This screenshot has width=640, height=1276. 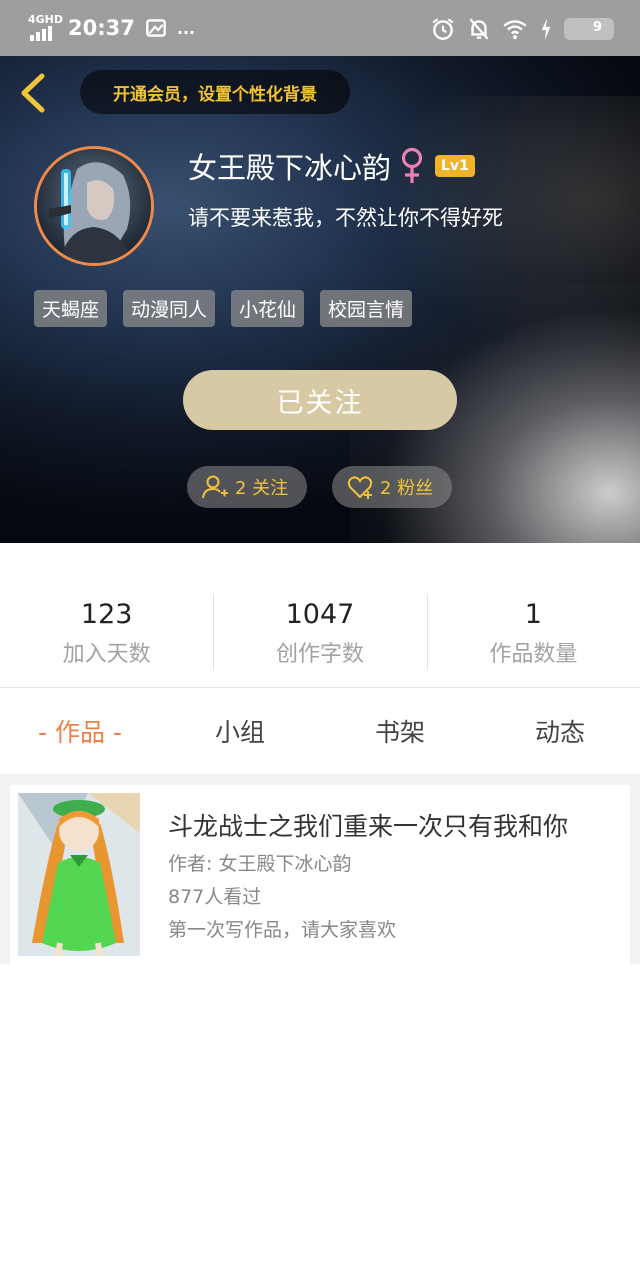 I want to click on work-description: 第一次写作品，请大家喜欢, so click(x=282, y=930).